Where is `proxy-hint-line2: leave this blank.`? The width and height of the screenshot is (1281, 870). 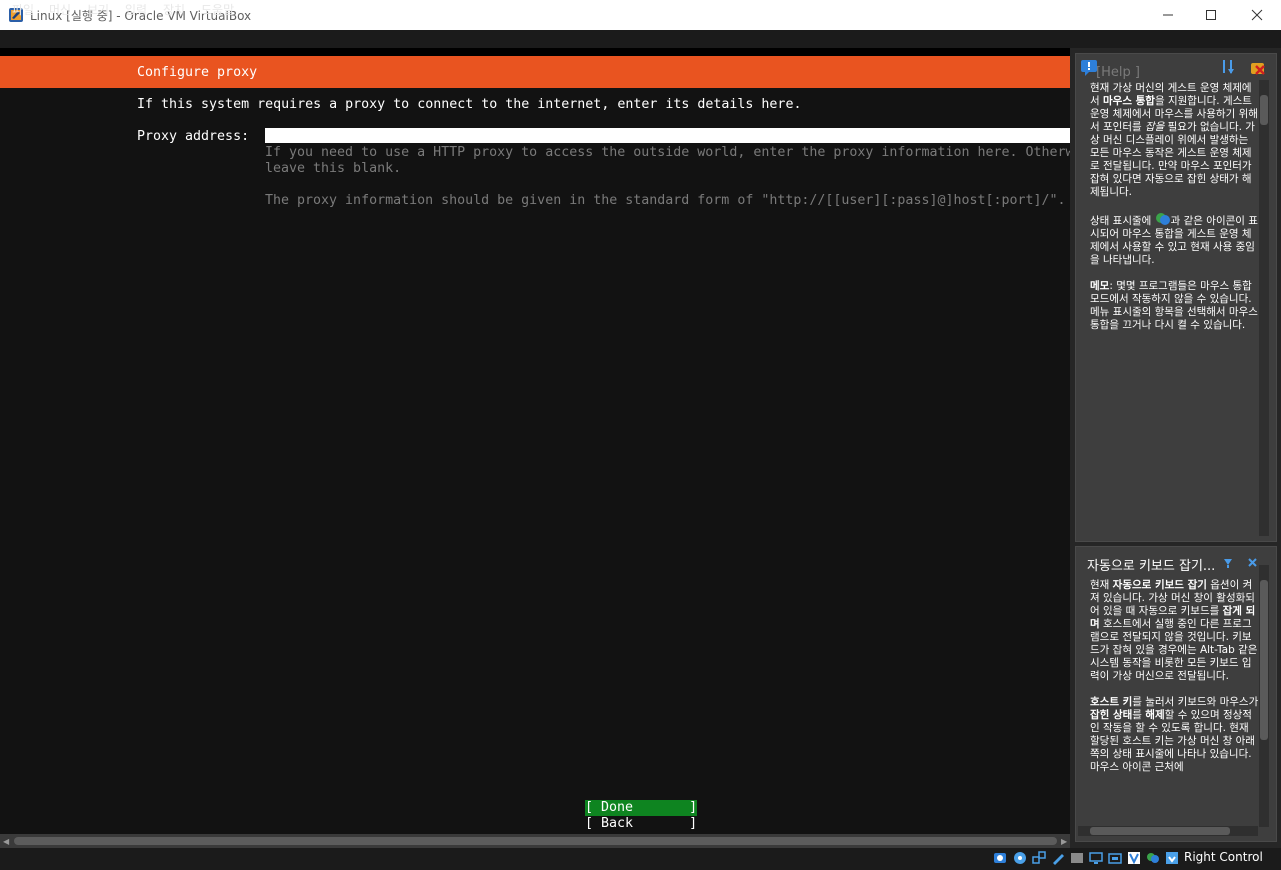
proxy-hint-line2: leave this blank. is located at coordinates (333, 168).